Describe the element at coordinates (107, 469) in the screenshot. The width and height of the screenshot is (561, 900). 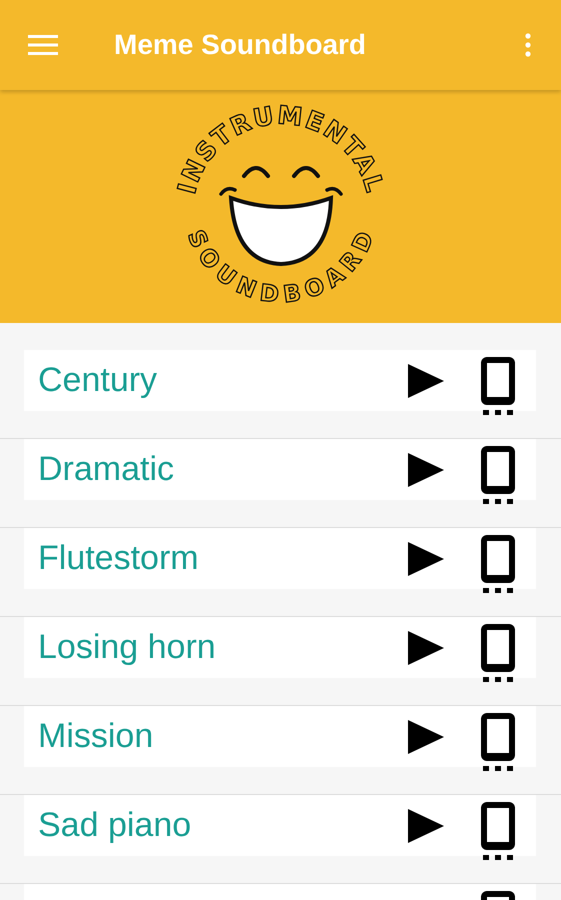
I see `sound-title: Dramatic` at that location.